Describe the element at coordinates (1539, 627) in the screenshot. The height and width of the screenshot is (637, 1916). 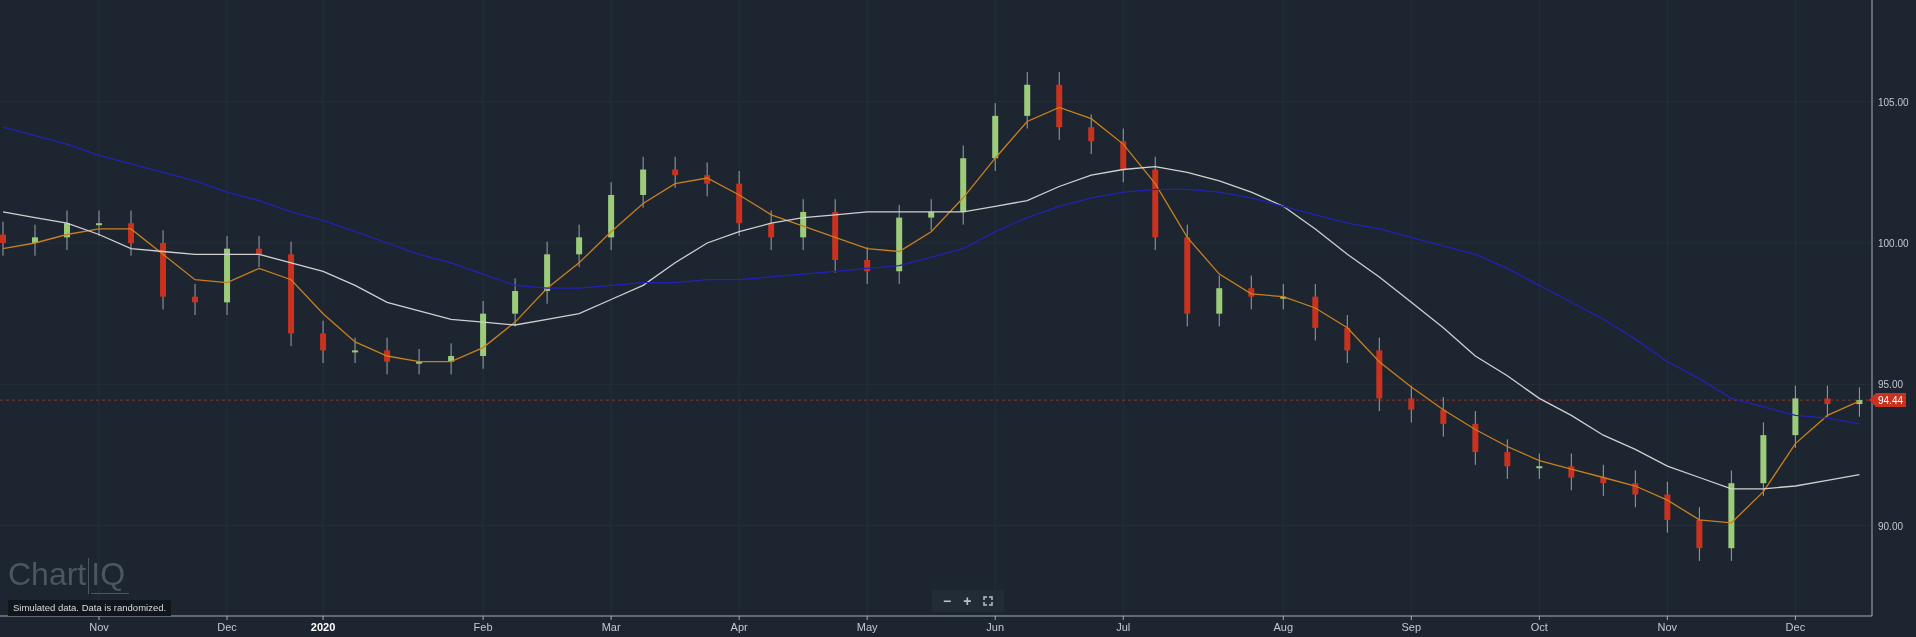
I see `date-tick-label: Oct` at that location.